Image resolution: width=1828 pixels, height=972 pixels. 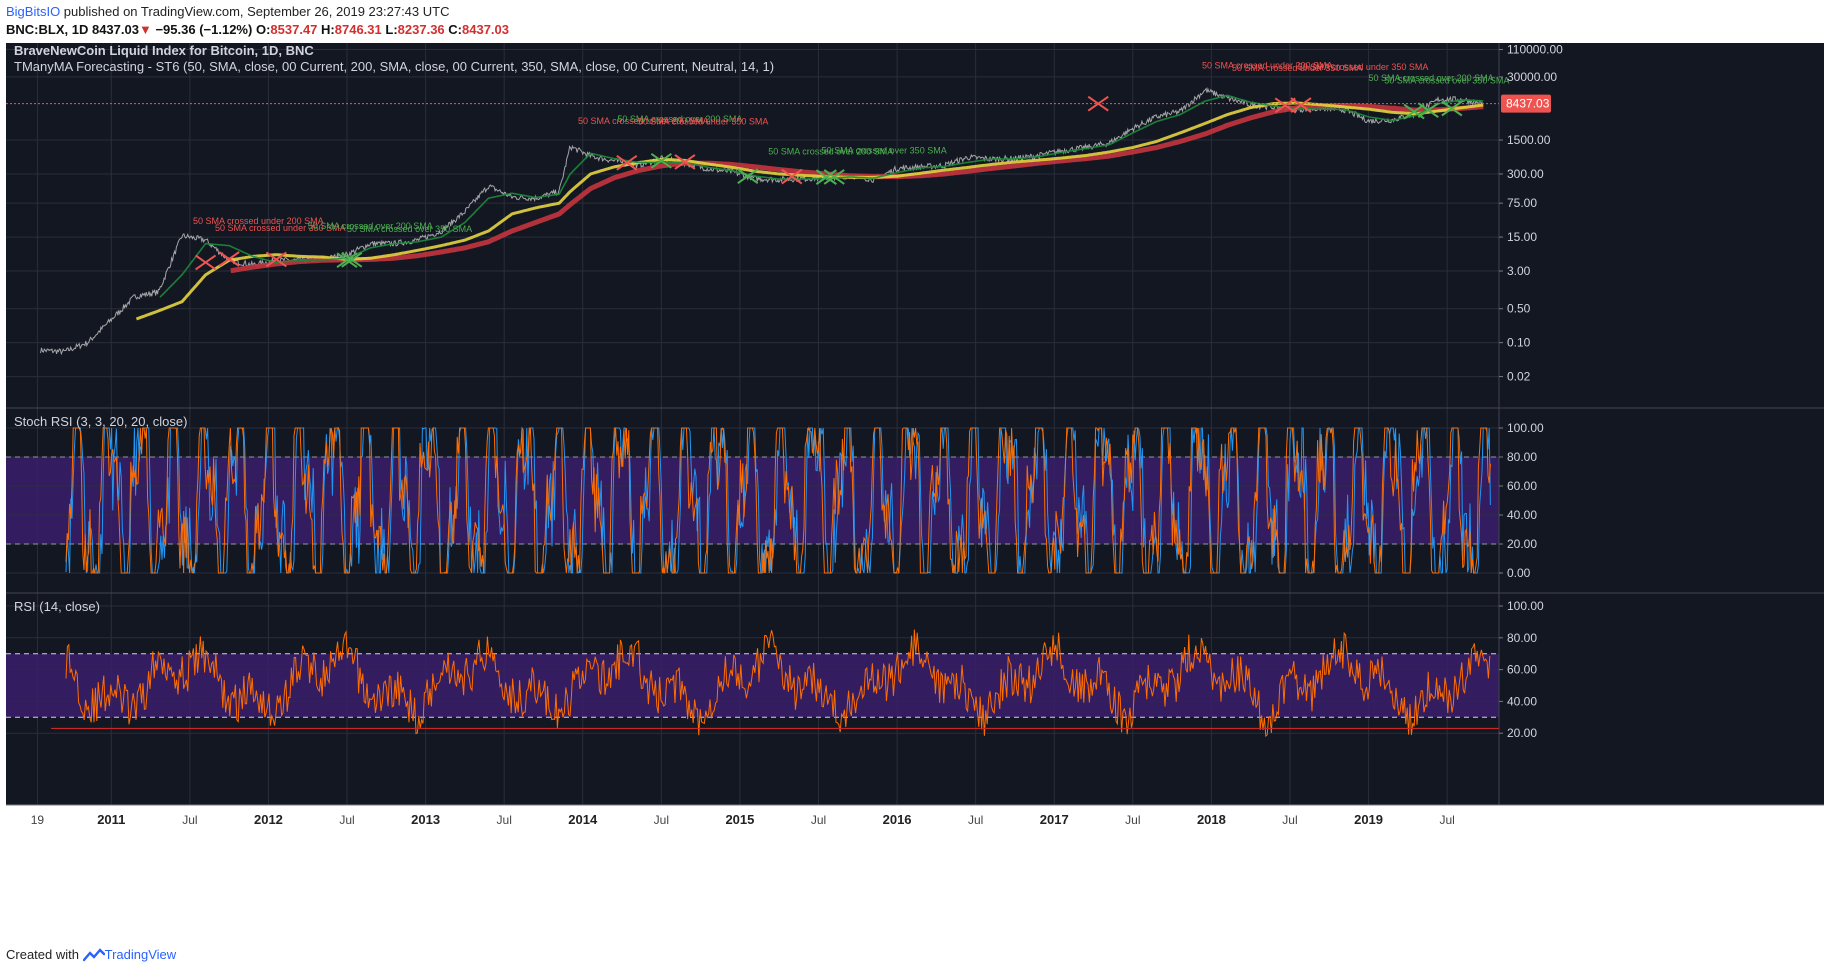 What do you see at coordinates (1519, 573) in the screenshot?
I see `stoch-axis-label: 0.00` at bounding box center [1519, 573].